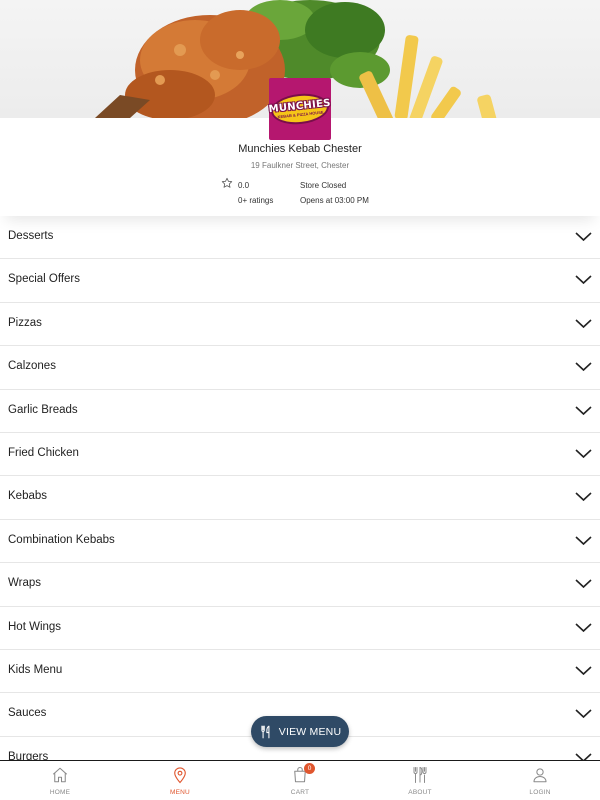  I want to click on category-row-kebabs: Kebabs, so click(300, 498).